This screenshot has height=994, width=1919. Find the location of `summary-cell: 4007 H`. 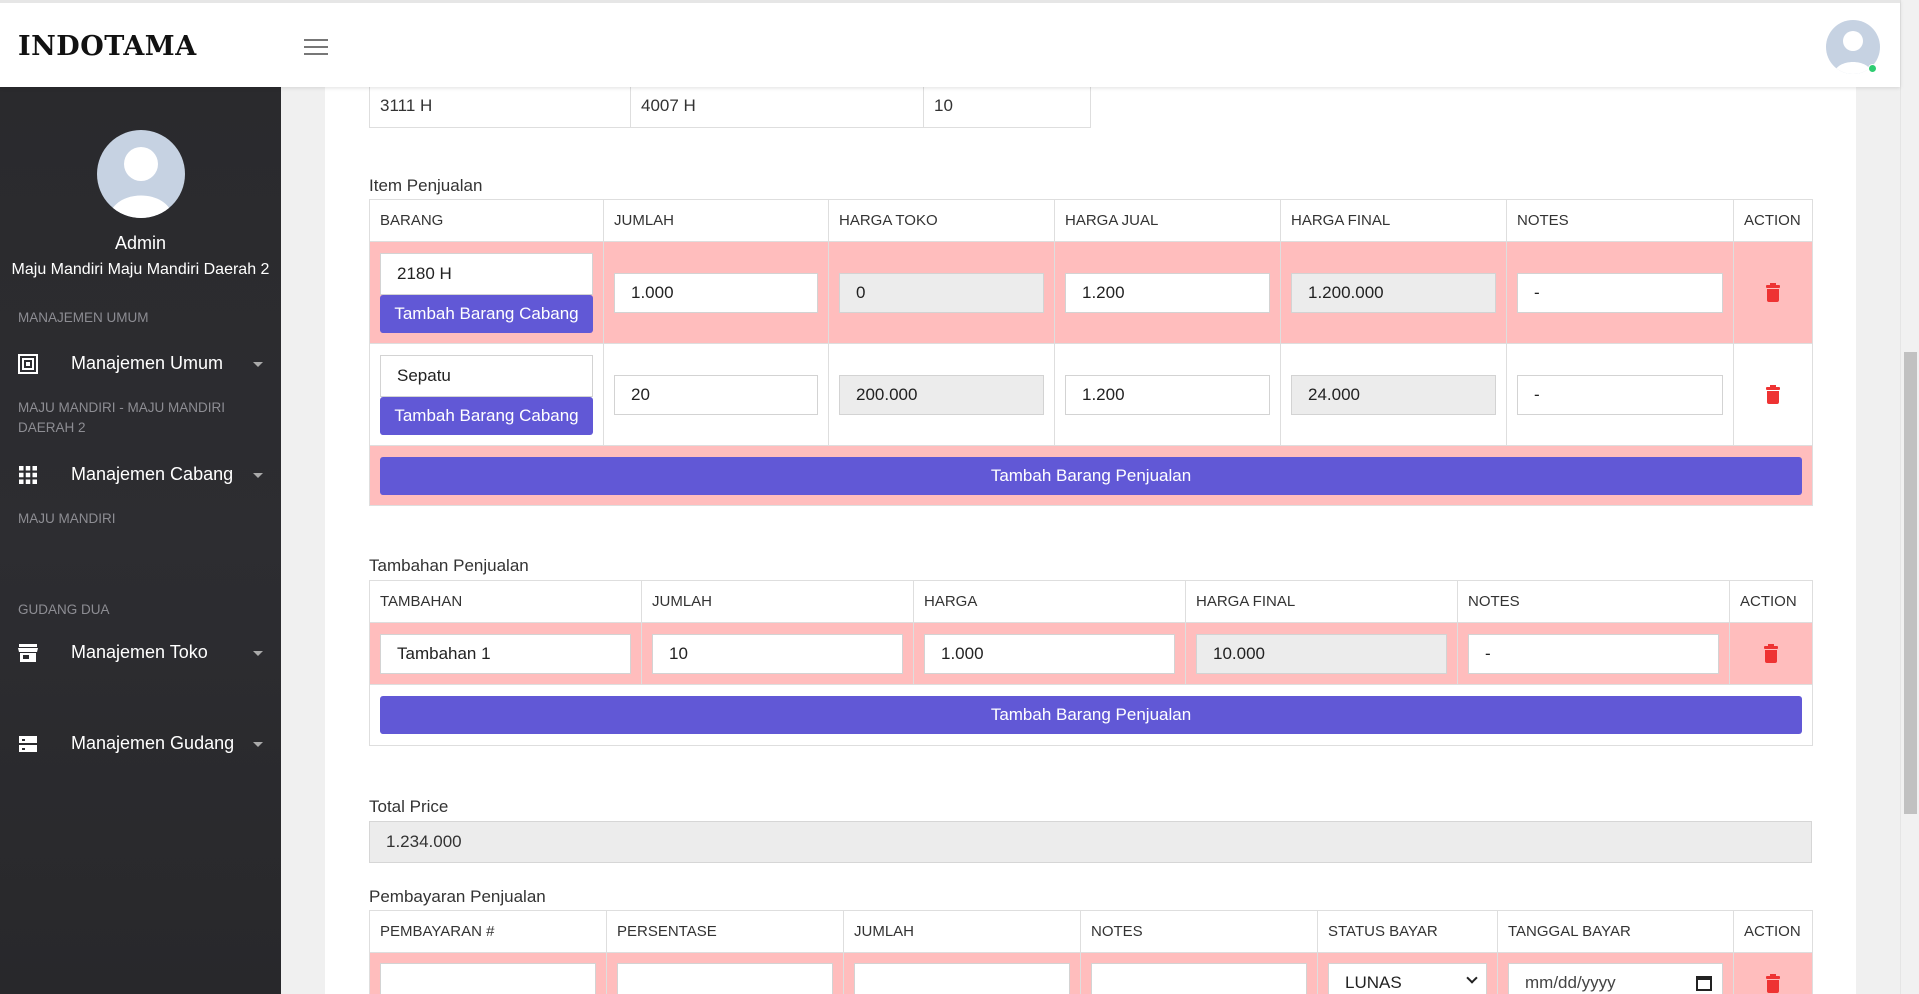

summary-cell: 4007 H is located at coordinates (777, 105).